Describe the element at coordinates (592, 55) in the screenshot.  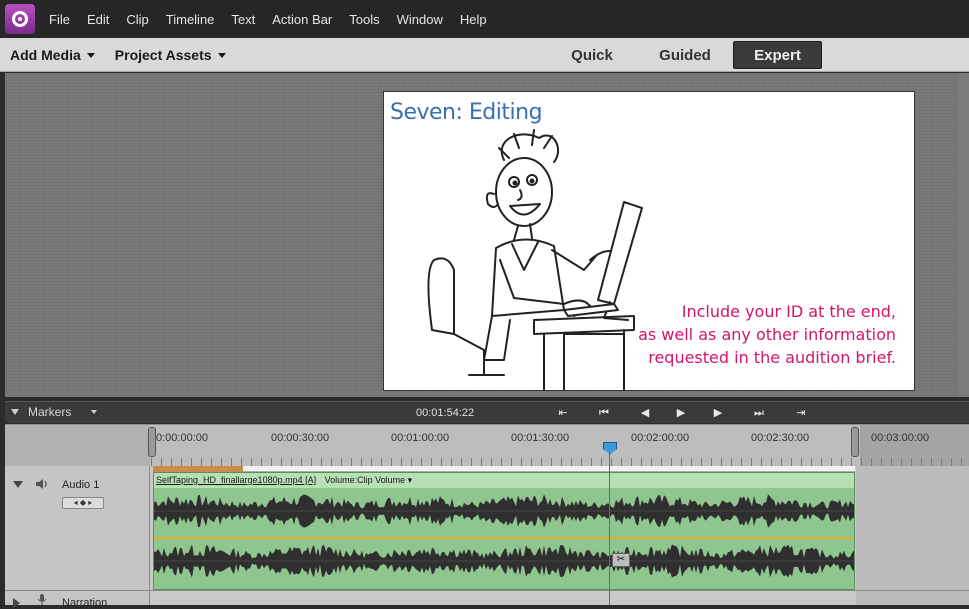
I see `tab-quick: Quick` at that location.